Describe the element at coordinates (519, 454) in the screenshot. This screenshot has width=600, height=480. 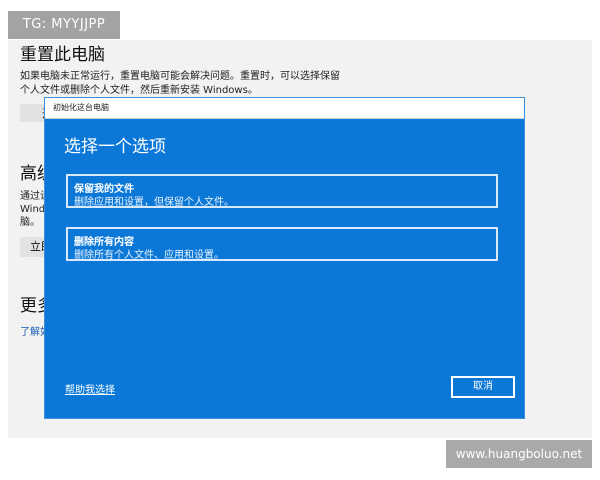
I see `watermark-site-label: www.huangboluo.net` at that location.